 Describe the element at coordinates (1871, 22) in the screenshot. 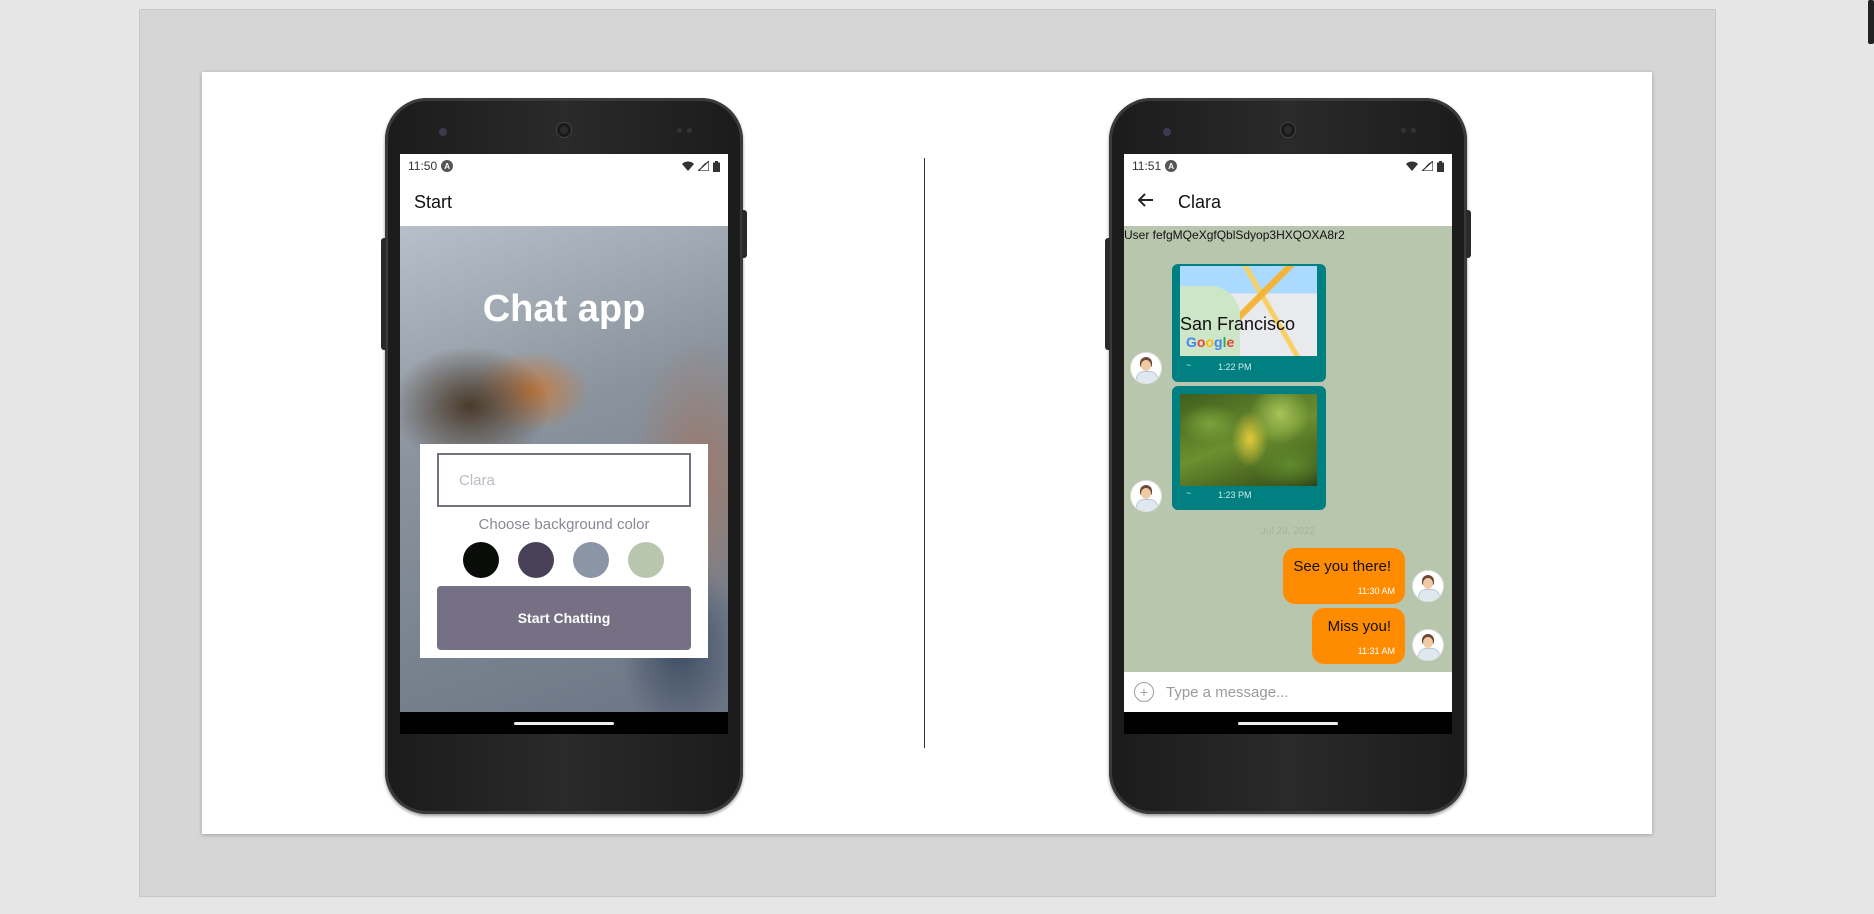

I see `scrollbar-thumb` at that location.